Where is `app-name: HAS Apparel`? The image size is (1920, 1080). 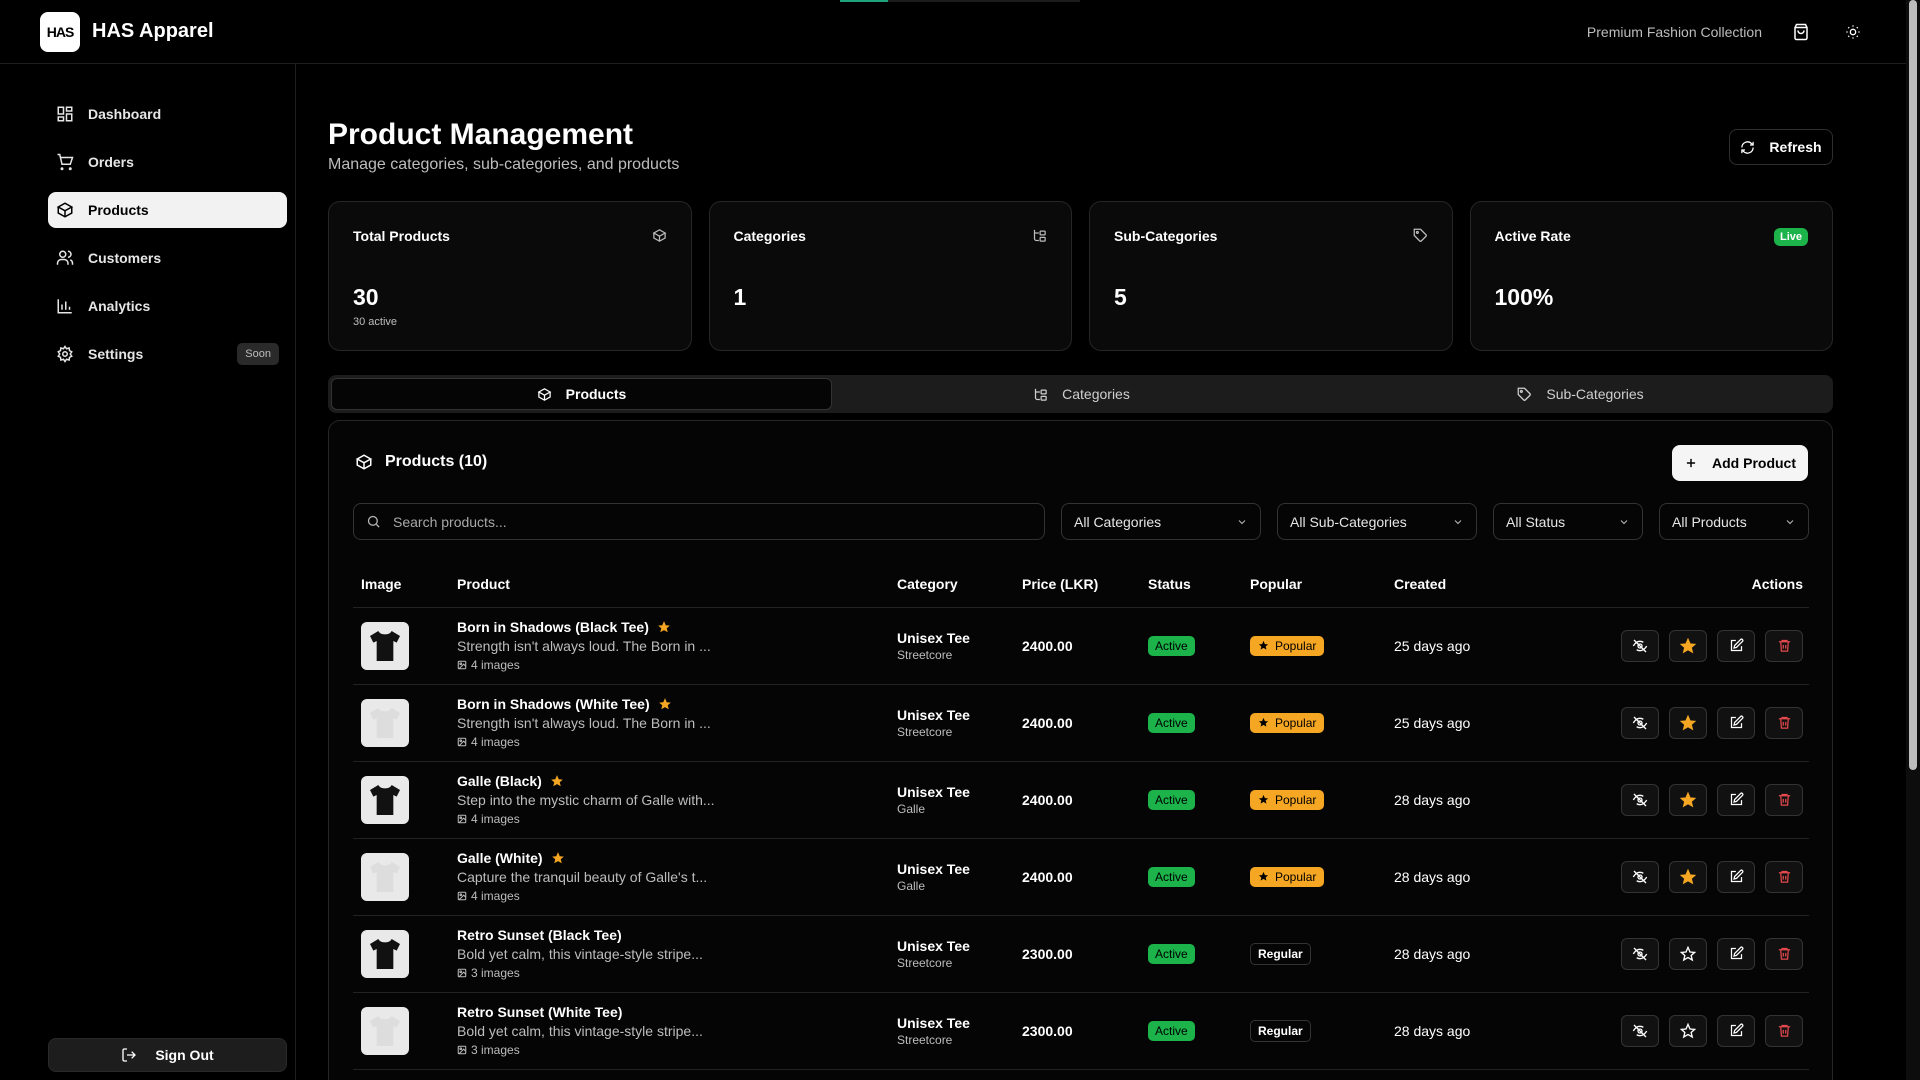 app-name: HAS Apparel is located at coordinates (153, 31).